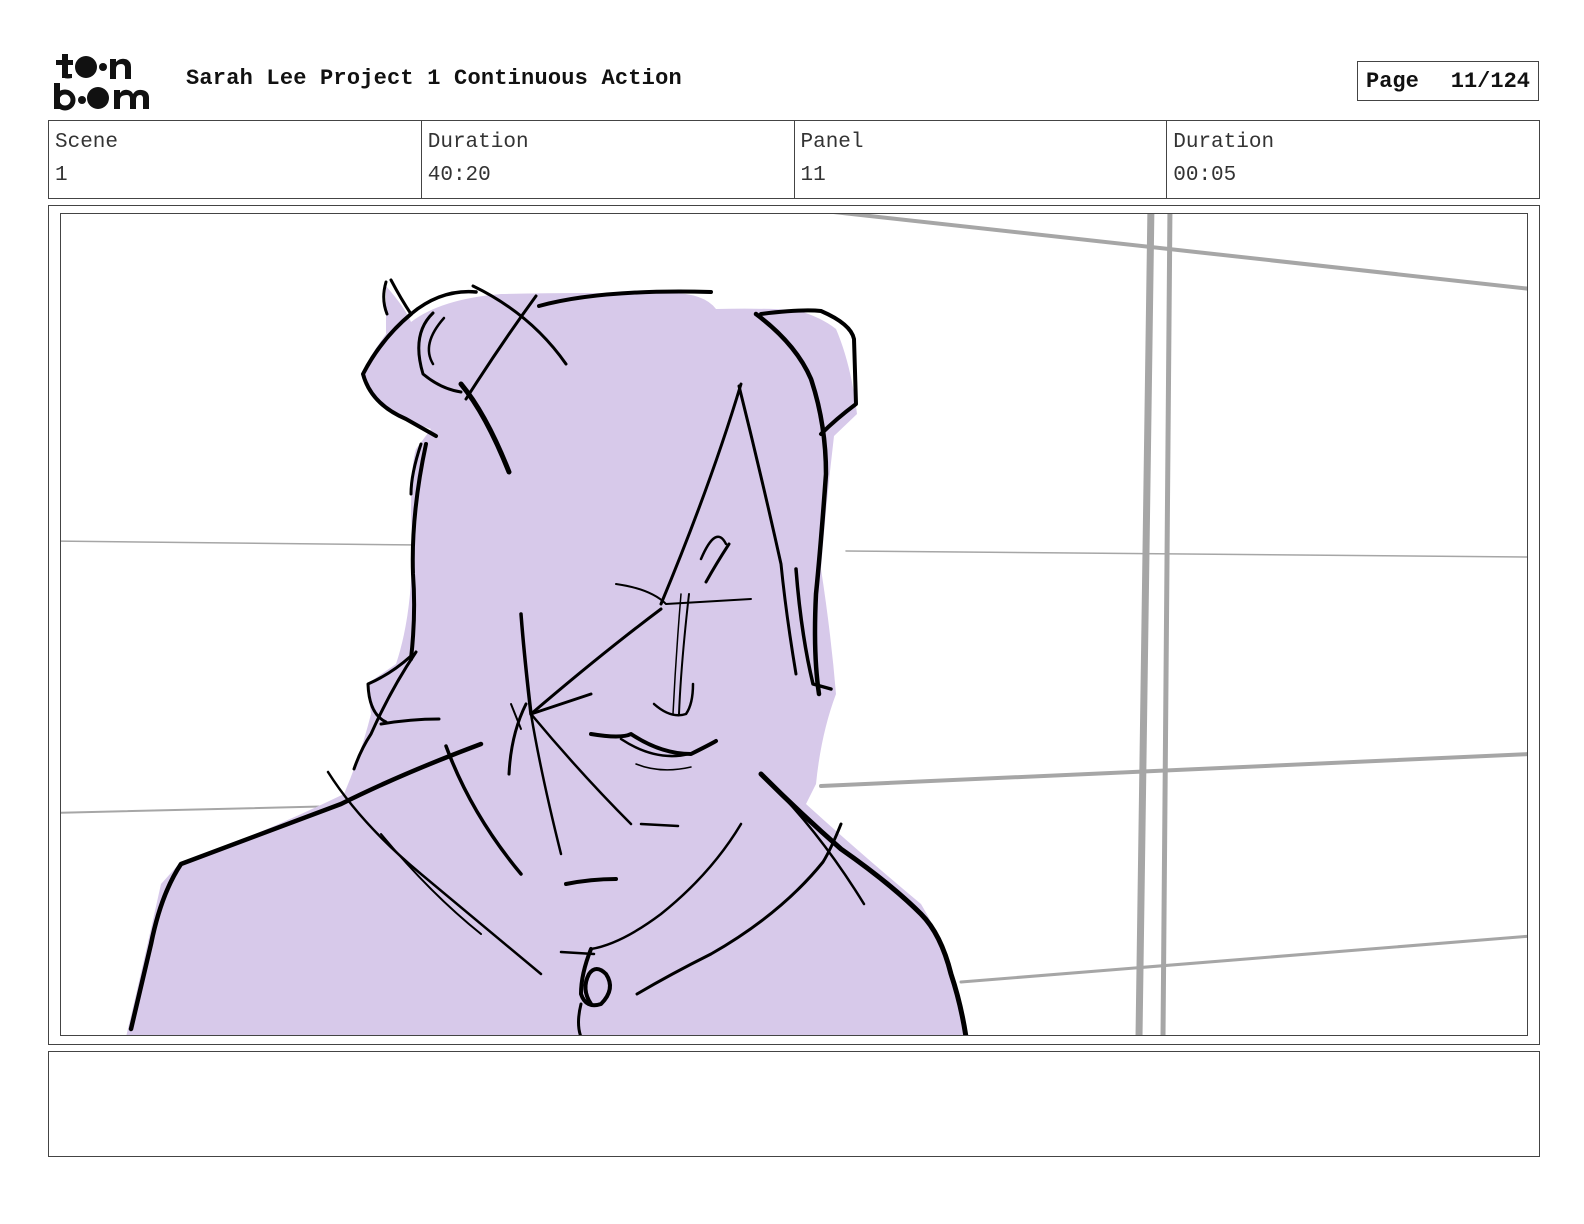 The height and width of the screenshot is (1224, 1584). What do you see at coordinates (813, 175) in the screenshot?
I see `panel-value: 11` at bounding box center [813, 175].